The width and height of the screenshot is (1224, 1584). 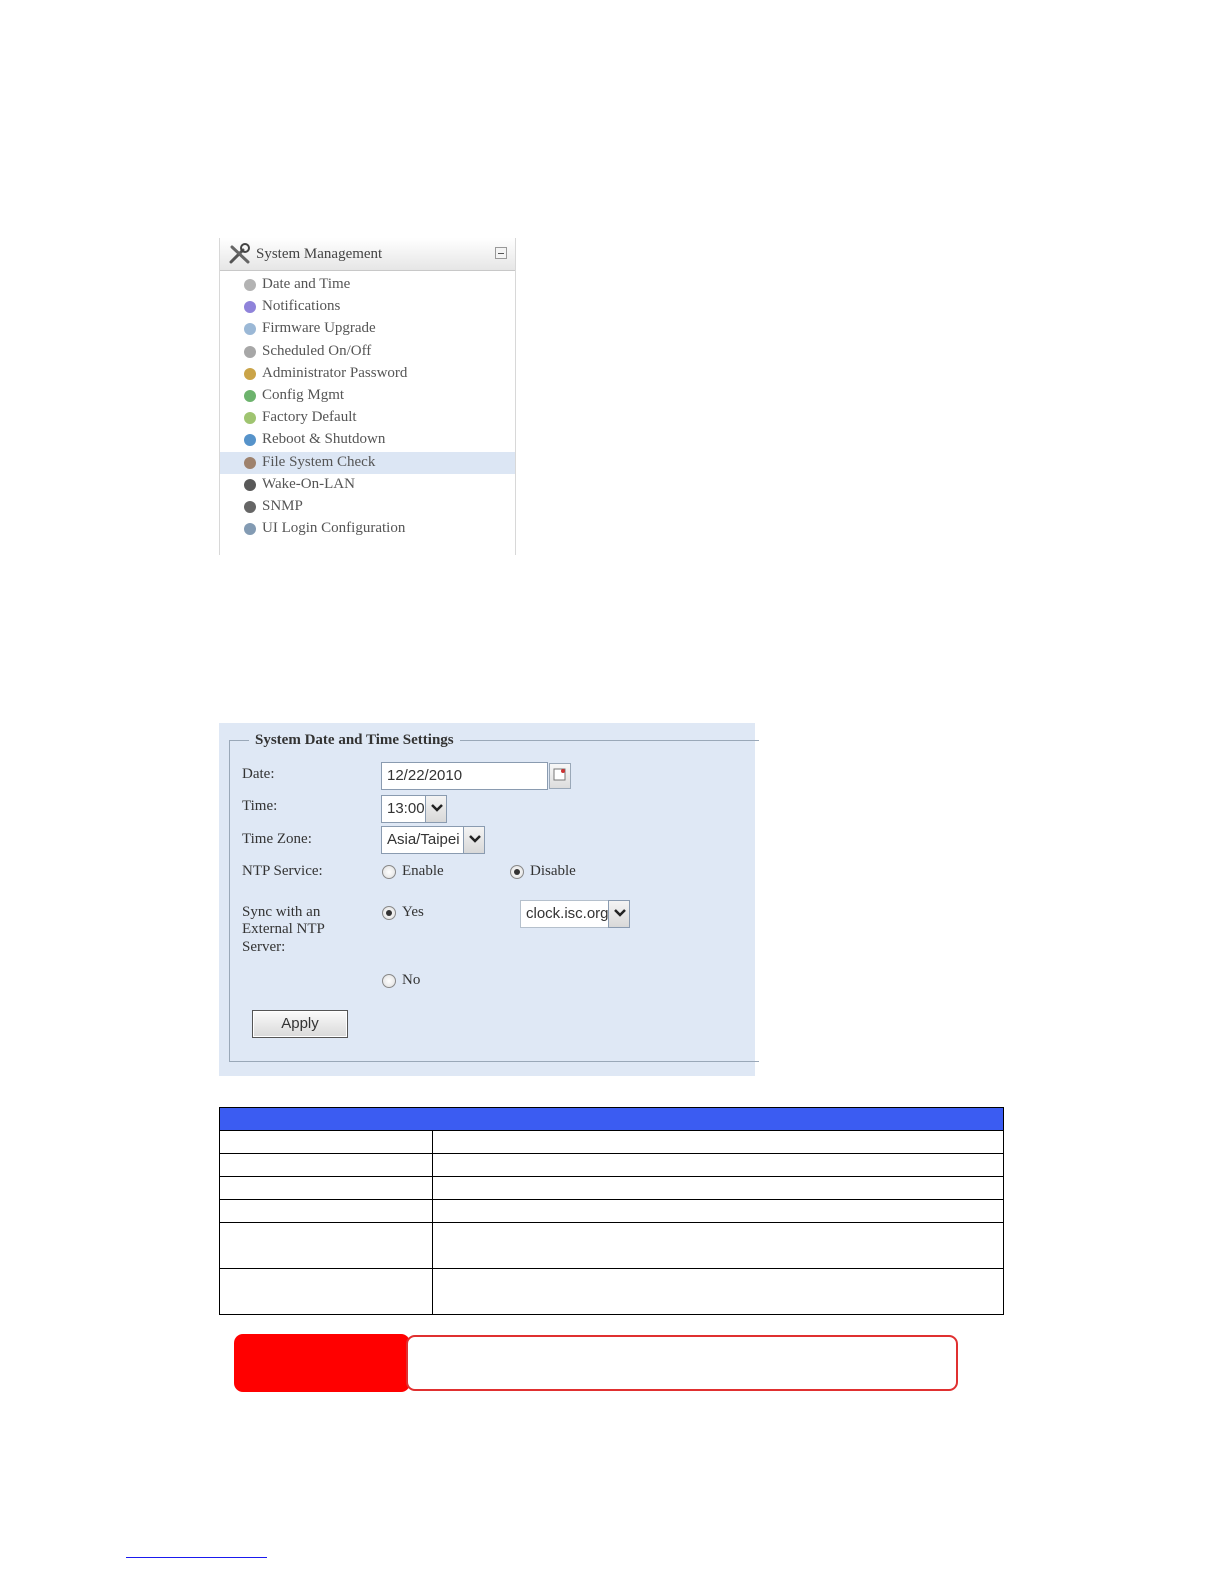 What do you see at coordinates (258, 774) in the screenshot?
I see `date-label: Date:` at bounding box center [258, 774].